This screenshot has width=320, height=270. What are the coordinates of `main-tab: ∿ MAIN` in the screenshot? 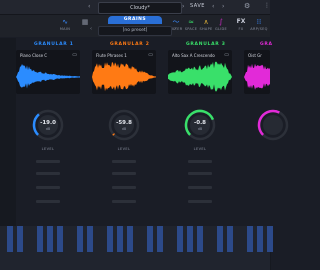 It's located at (65, 24).